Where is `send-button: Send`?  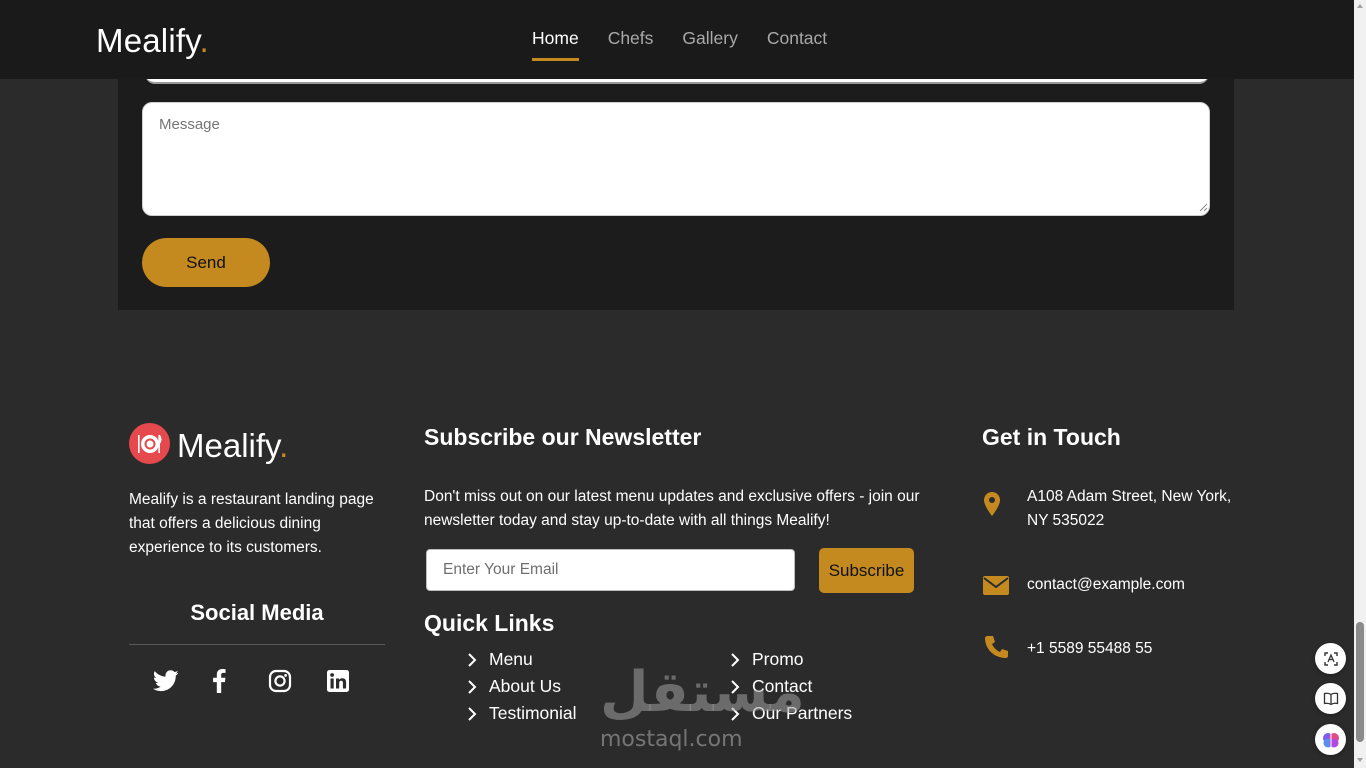 send-button: Send is located at coordinates (206, 262).